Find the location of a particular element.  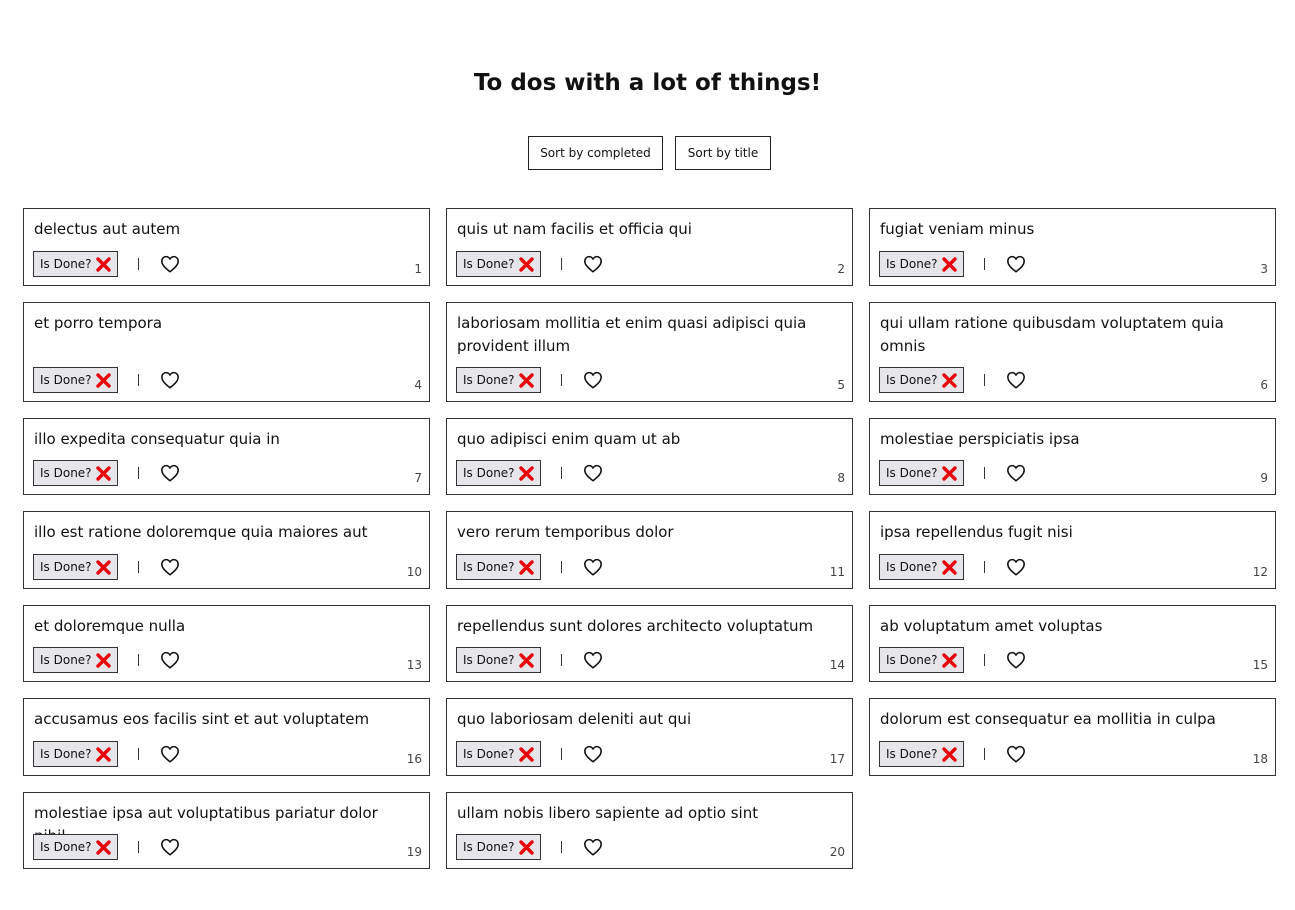

todo-card: et porro tempora Is Done? 4 is located at coordinates (226, 352).